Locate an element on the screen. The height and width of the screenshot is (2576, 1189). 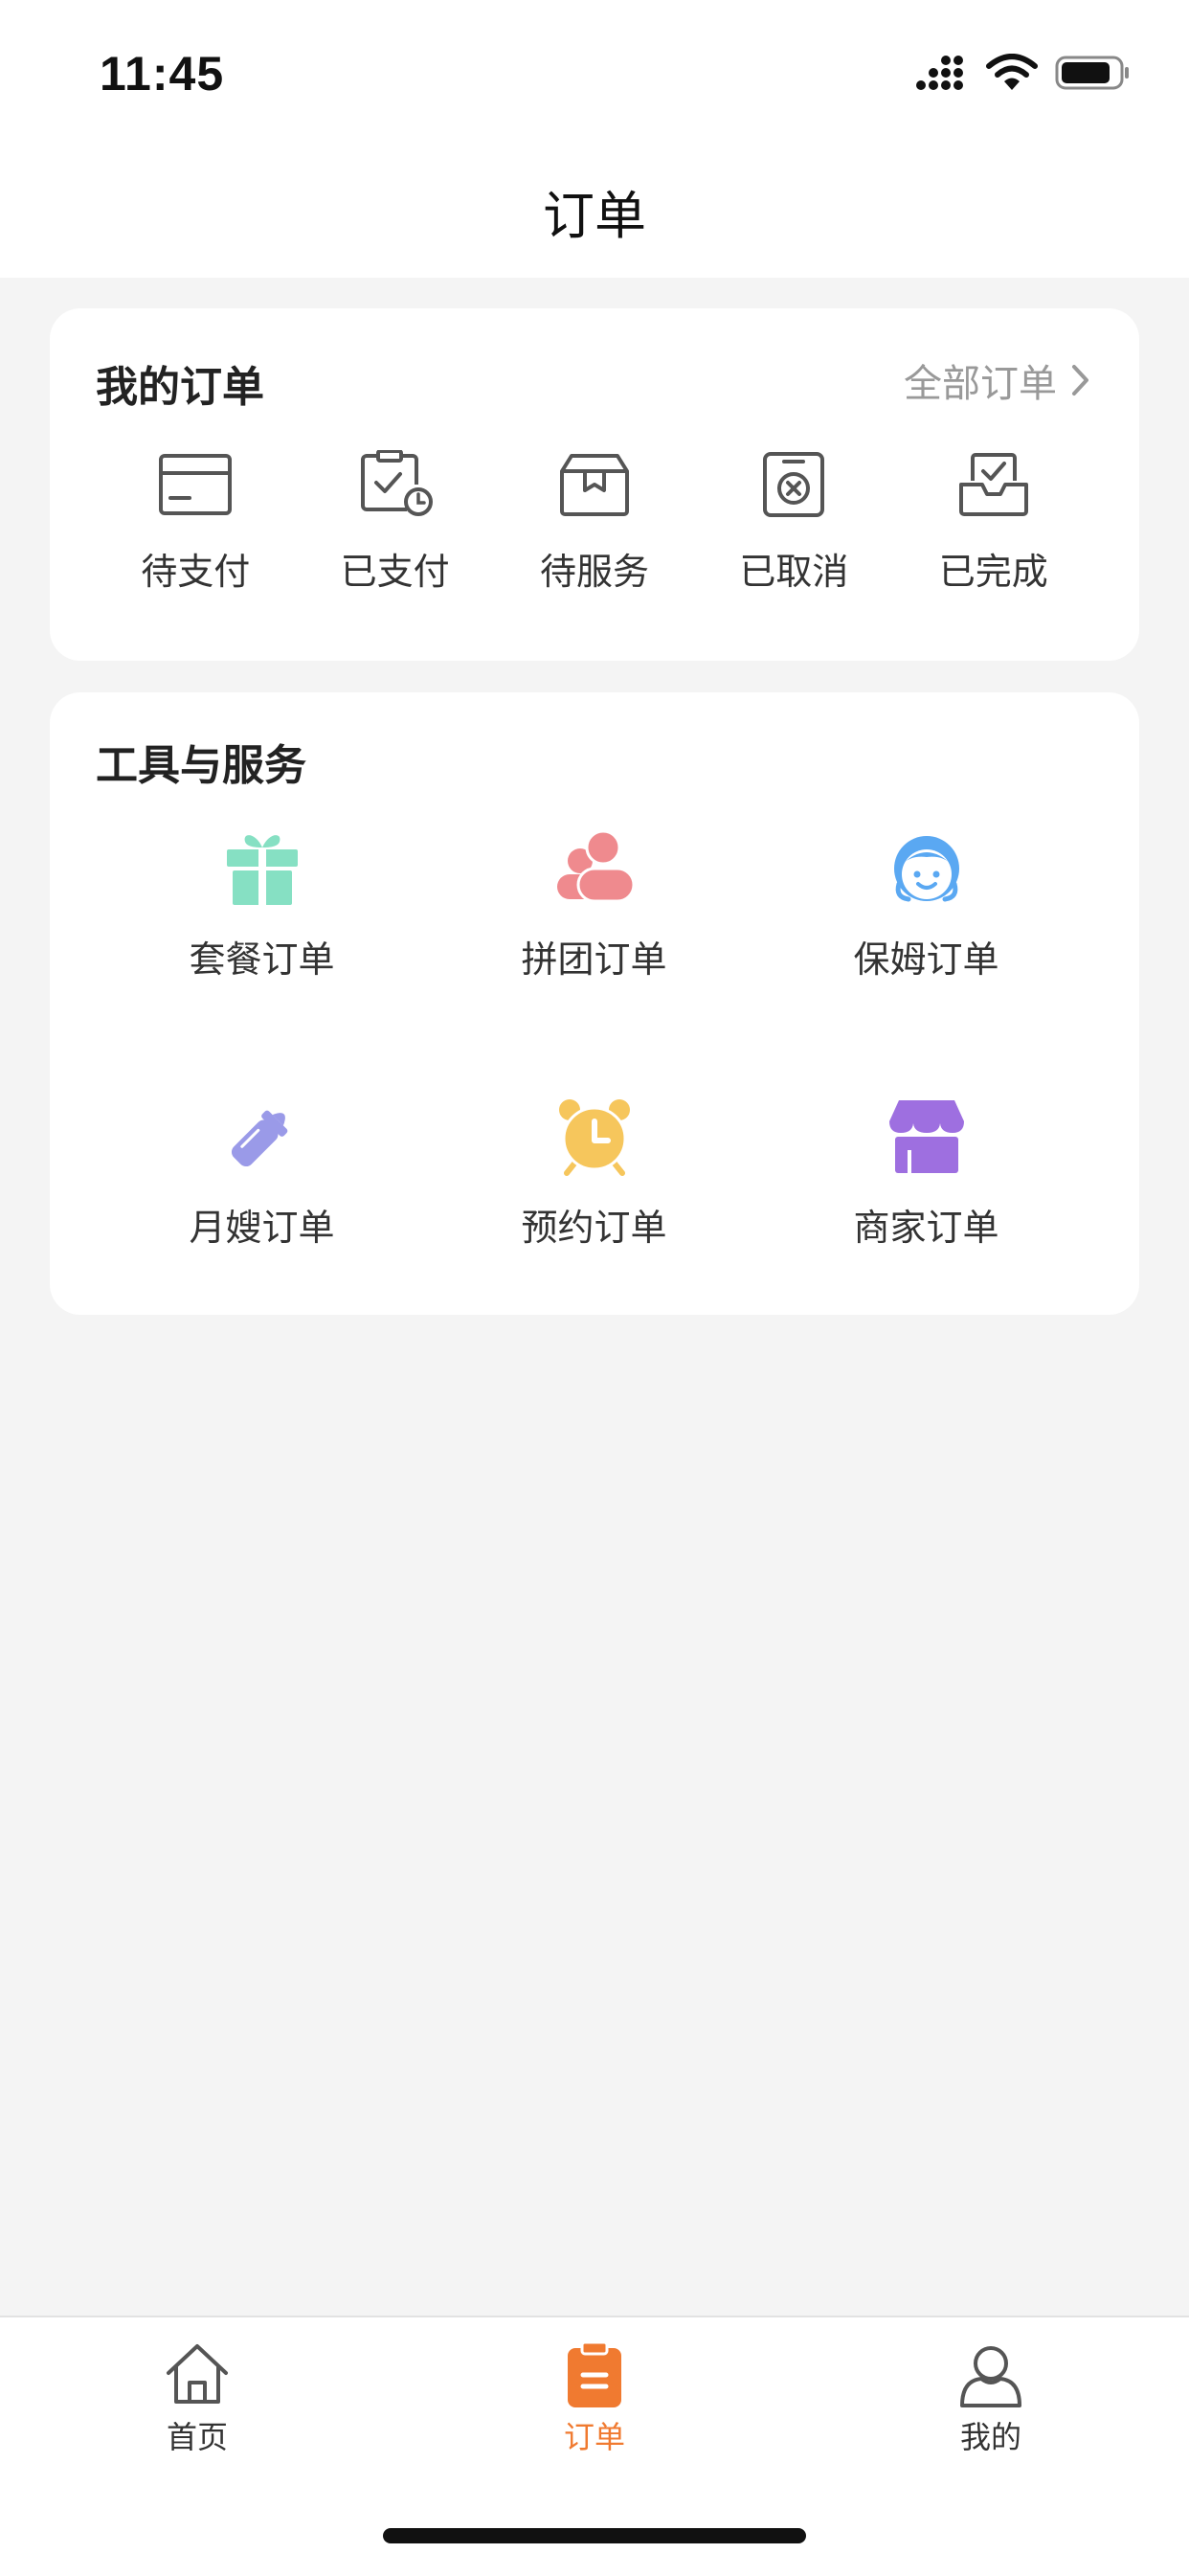
tool-label: 保姆订单 is located at coordinates (926, 959).